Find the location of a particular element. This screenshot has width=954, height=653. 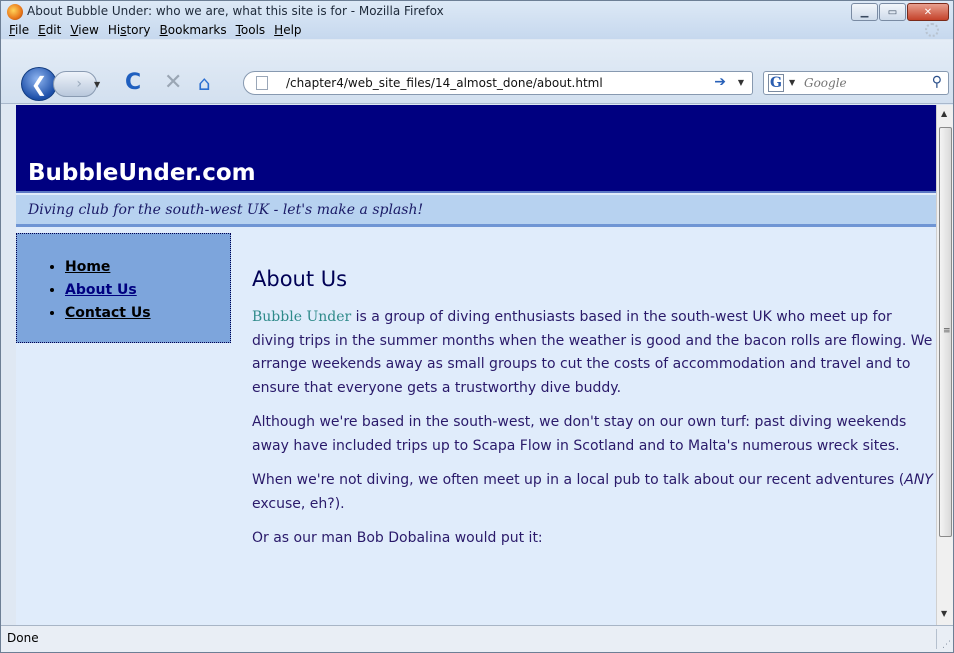

nav-link-about: About Us is located at coordinates (101, 290).